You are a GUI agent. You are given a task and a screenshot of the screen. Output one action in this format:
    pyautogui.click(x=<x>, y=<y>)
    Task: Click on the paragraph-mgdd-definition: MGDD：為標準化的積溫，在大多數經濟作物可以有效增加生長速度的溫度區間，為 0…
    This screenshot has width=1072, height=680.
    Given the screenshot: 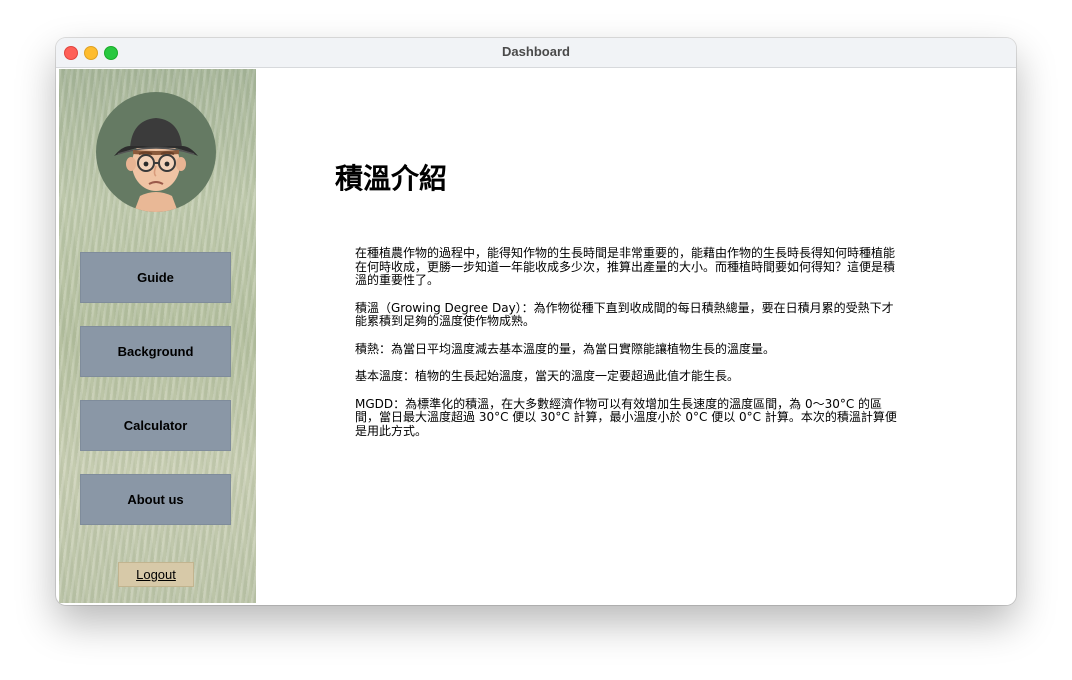 What is the action you would take?
    pyautogui.click(x=626, y=417)
    